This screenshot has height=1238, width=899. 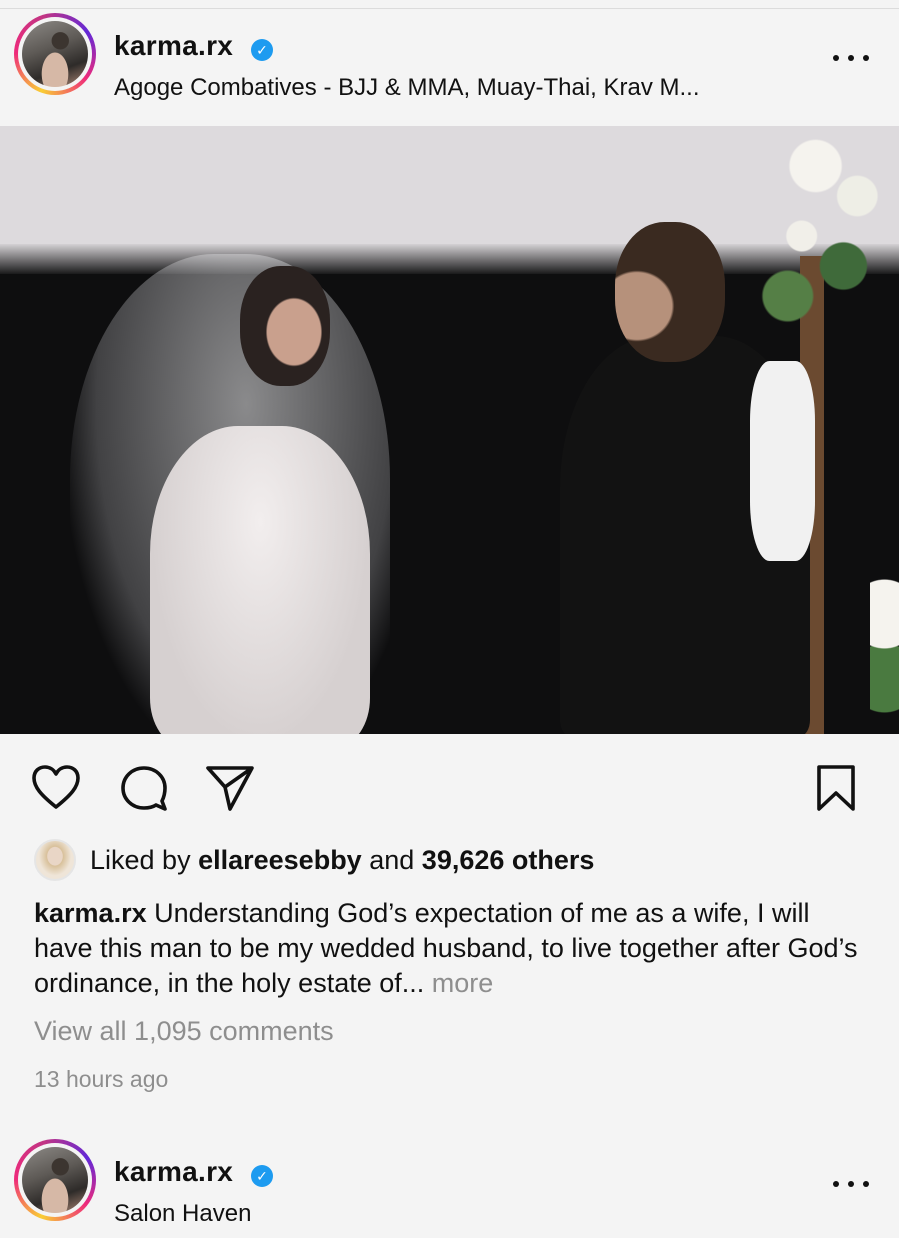 I want to click on caption-more-link: more, so click(x=463, y=983).